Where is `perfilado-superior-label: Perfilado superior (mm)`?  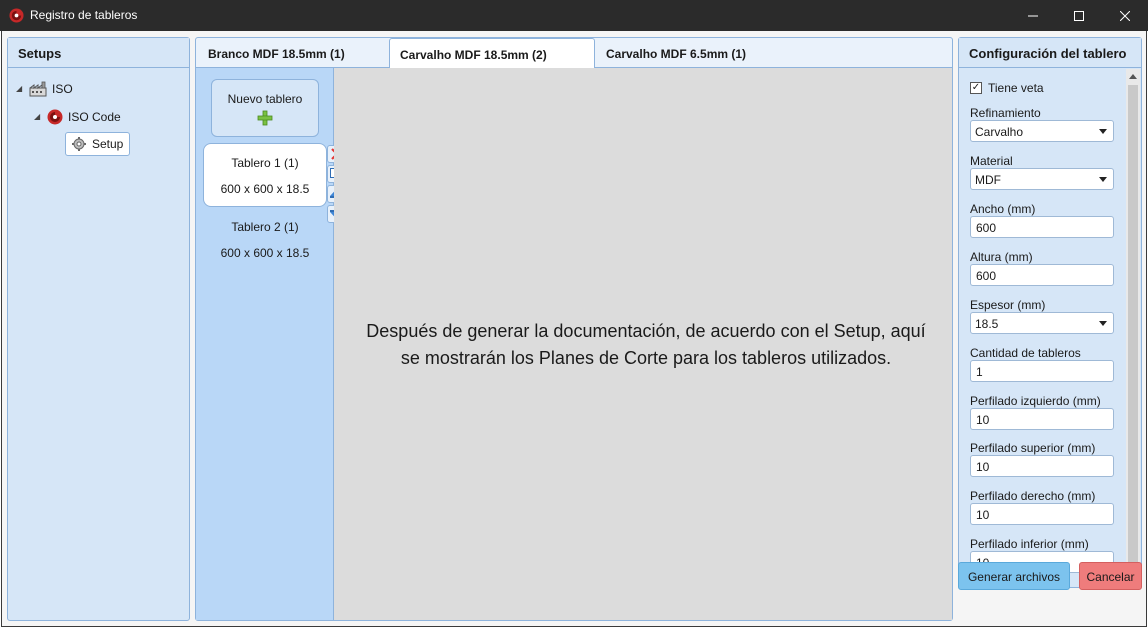
perfilado-superior-label: Perfilado superior (mm) is located at coordinates (1033, 448).